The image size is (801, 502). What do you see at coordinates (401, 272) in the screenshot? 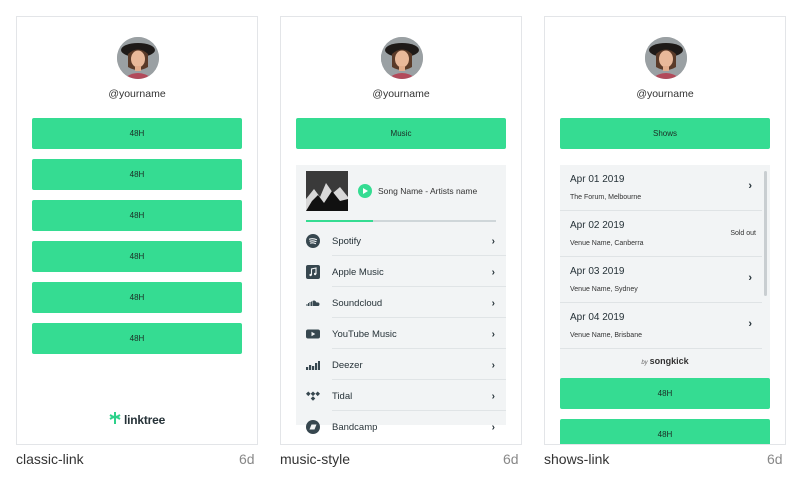
I see `service-row-apple-music: Apple Music ›` at bounding box center [401, 272].